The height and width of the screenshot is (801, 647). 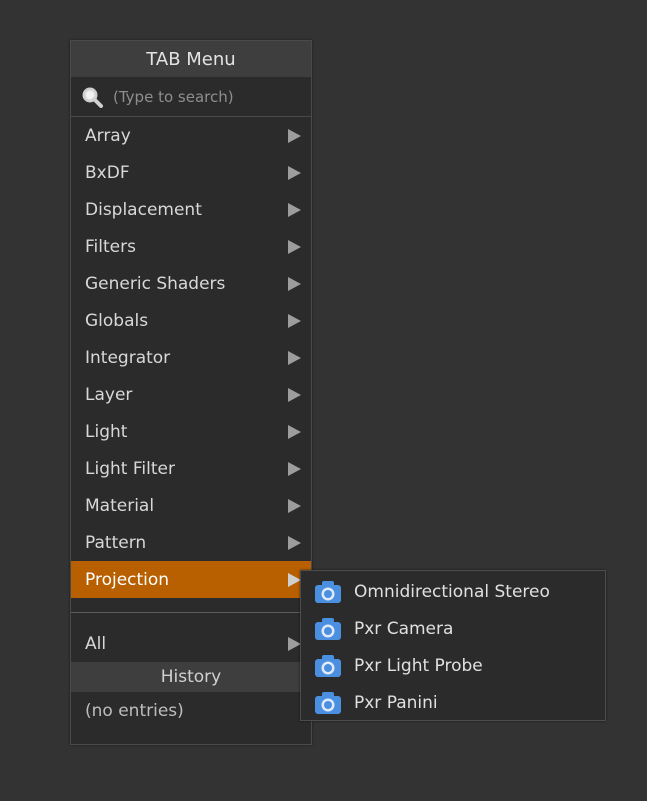 I want to click on submenu-item-label: Pxr Light Probe, so click(x=418, y=665).